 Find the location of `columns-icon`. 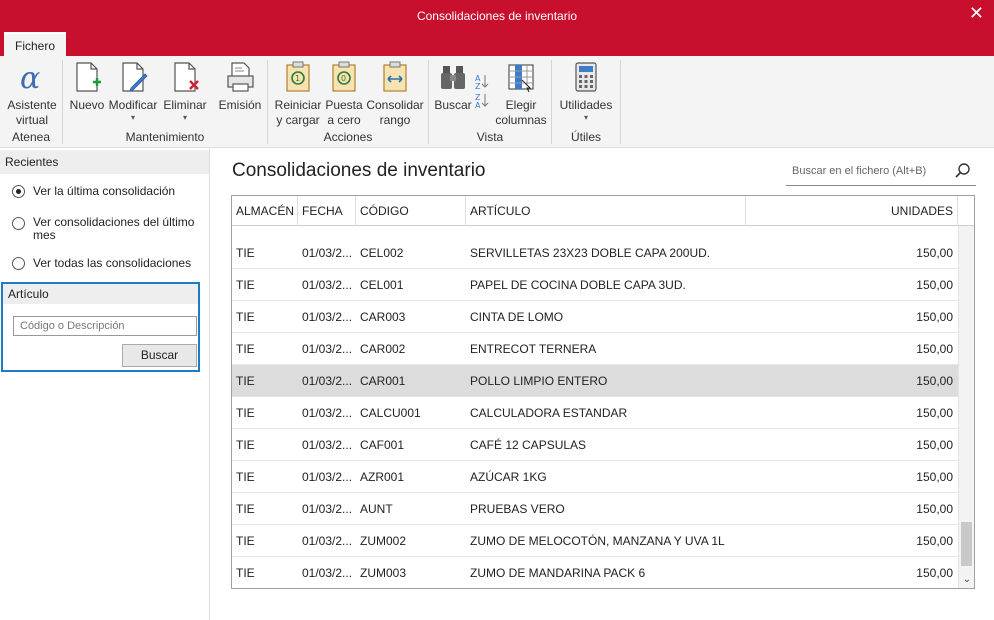

columns-icon is located at coordinates (521, 77).